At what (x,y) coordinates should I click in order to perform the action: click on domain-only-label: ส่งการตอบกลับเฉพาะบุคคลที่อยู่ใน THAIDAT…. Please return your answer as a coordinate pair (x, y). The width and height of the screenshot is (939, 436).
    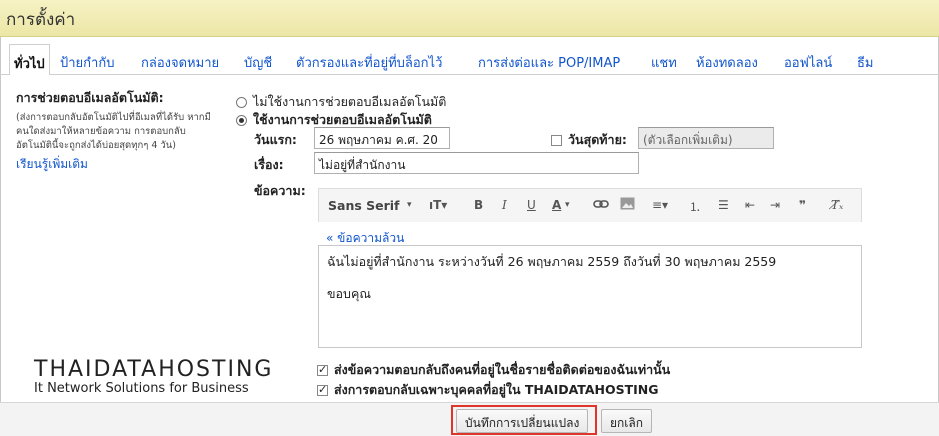
    Looking at the image, I should click on (496, 389).